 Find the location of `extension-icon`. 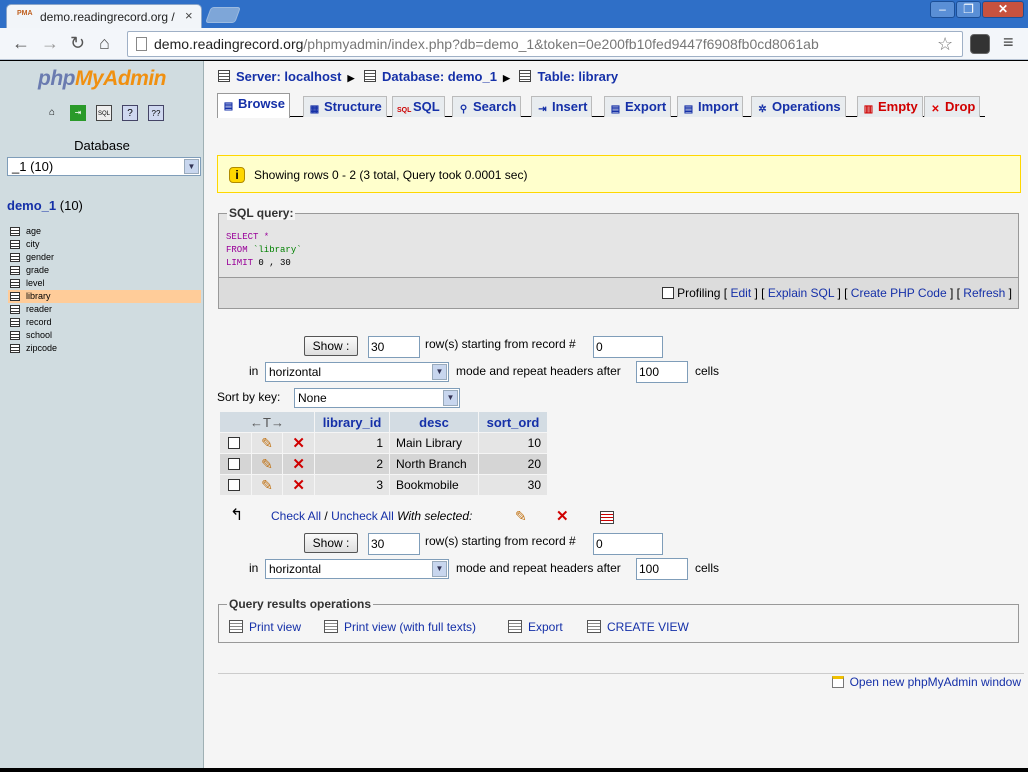

extension-icon is located at coordinates (980, 44).